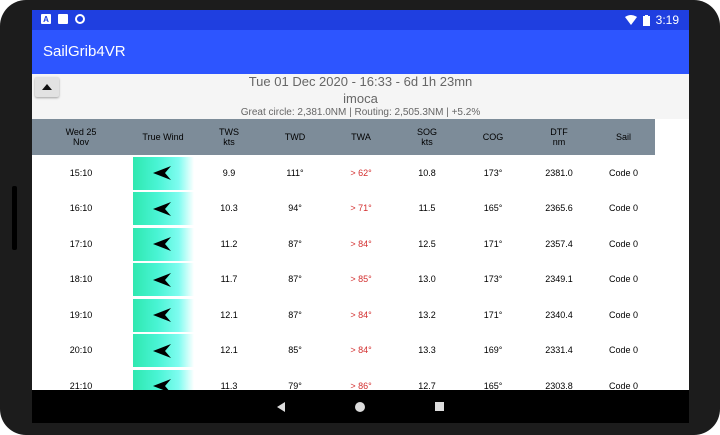  What do you see at coordinates (343, 315) in the screenshot?
I see `table-row: 19:10 12.1 87° > 84° 13.2 171° 2340.4 Code 0` at bounding box center [343, 315].